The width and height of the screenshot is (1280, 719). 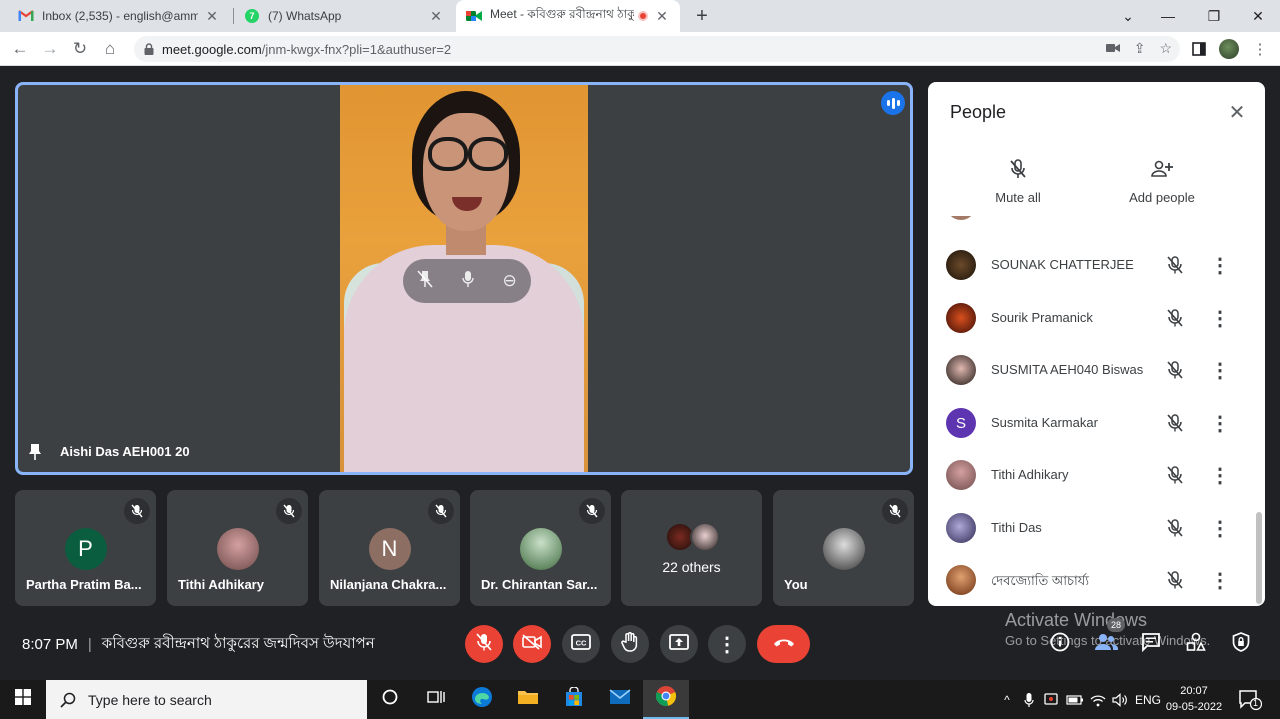 What do you see at coordinates (1162, 169) in the screenshot?
I see `add-person-icon` at bounding box center [1162, 169].